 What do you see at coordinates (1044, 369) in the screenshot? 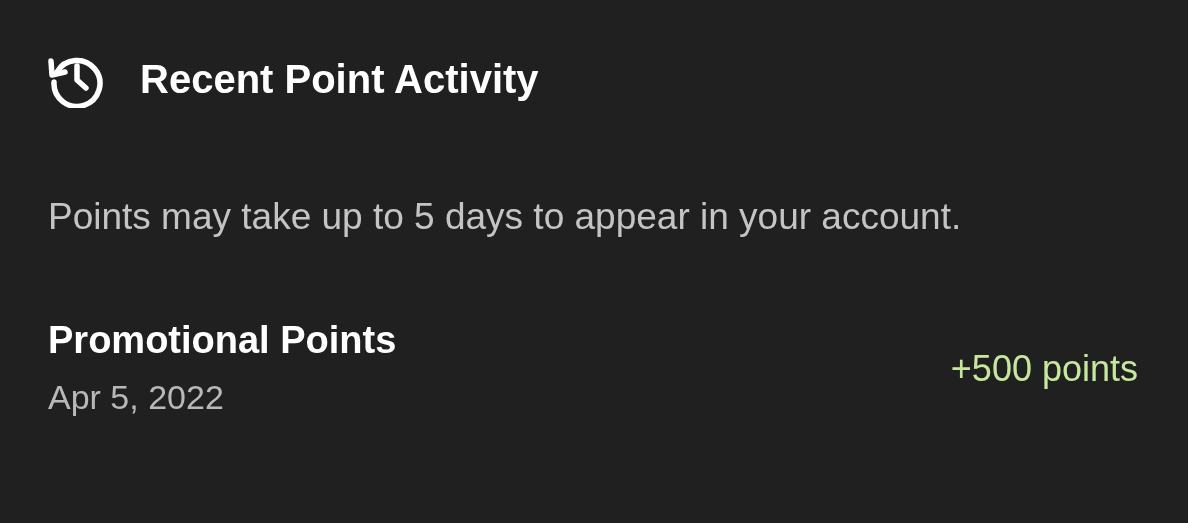
I see `points-amount: +500 points` at bounding box center [1044, 369].